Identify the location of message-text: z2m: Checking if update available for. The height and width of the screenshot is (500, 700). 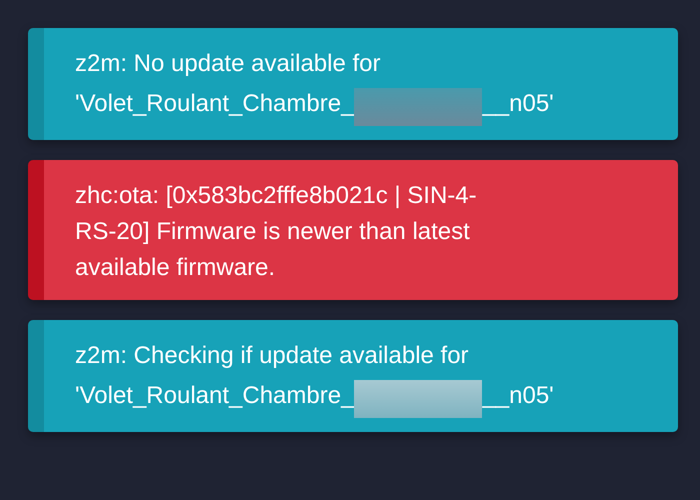
(272, 356).